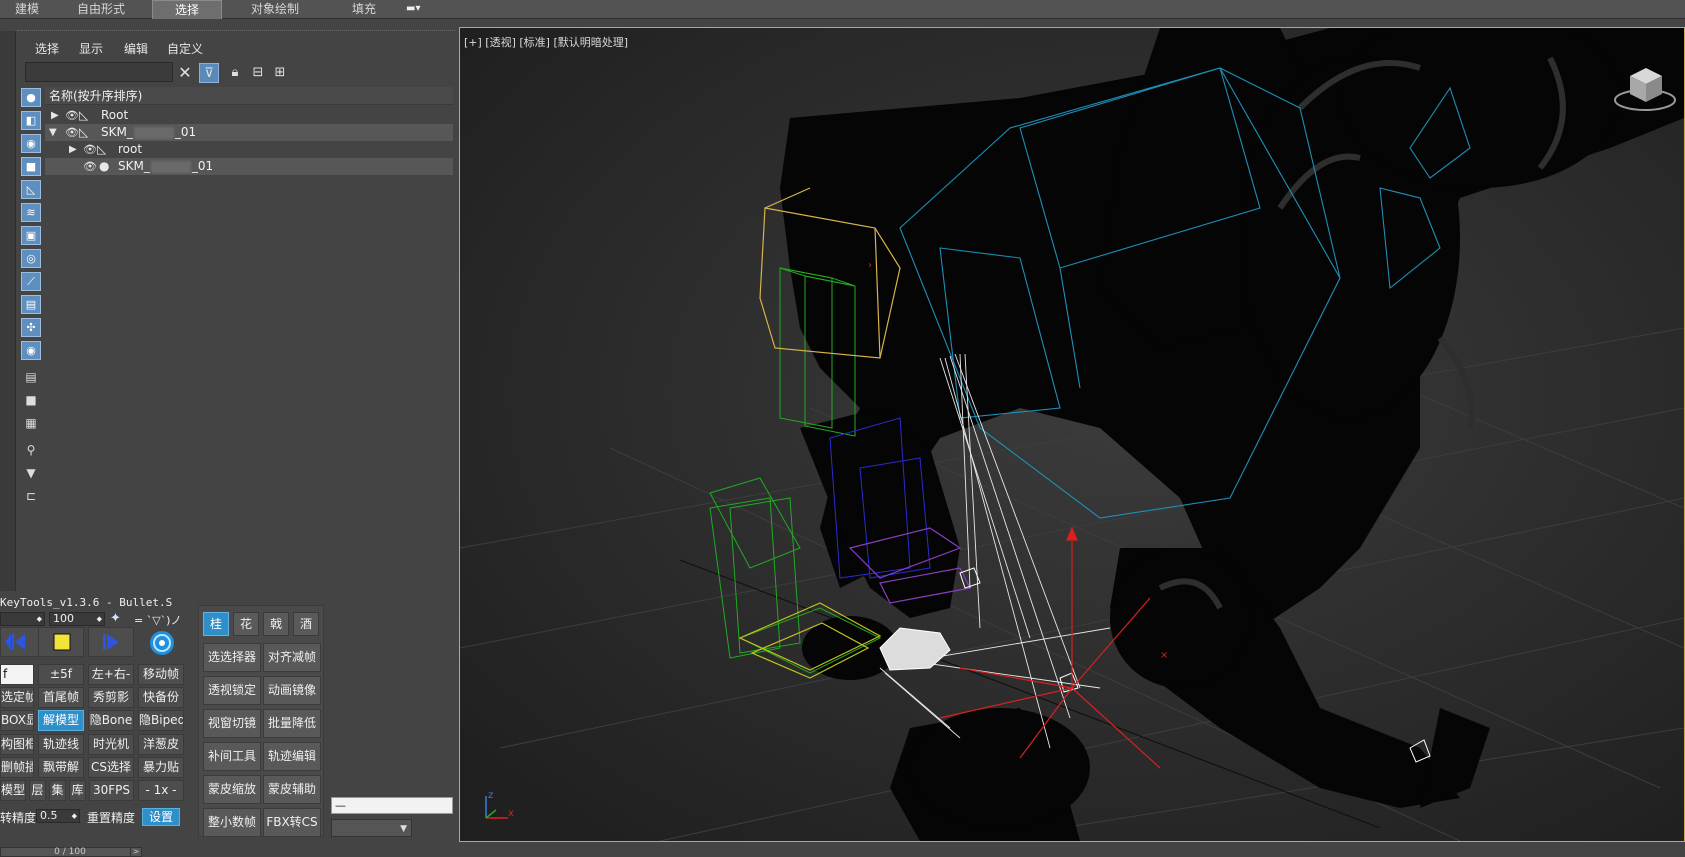  What do you see at coordinates (161, 767) in the screenshot?
I see `force-paste-button: 暴力贴` at bounding box center [161, 767].